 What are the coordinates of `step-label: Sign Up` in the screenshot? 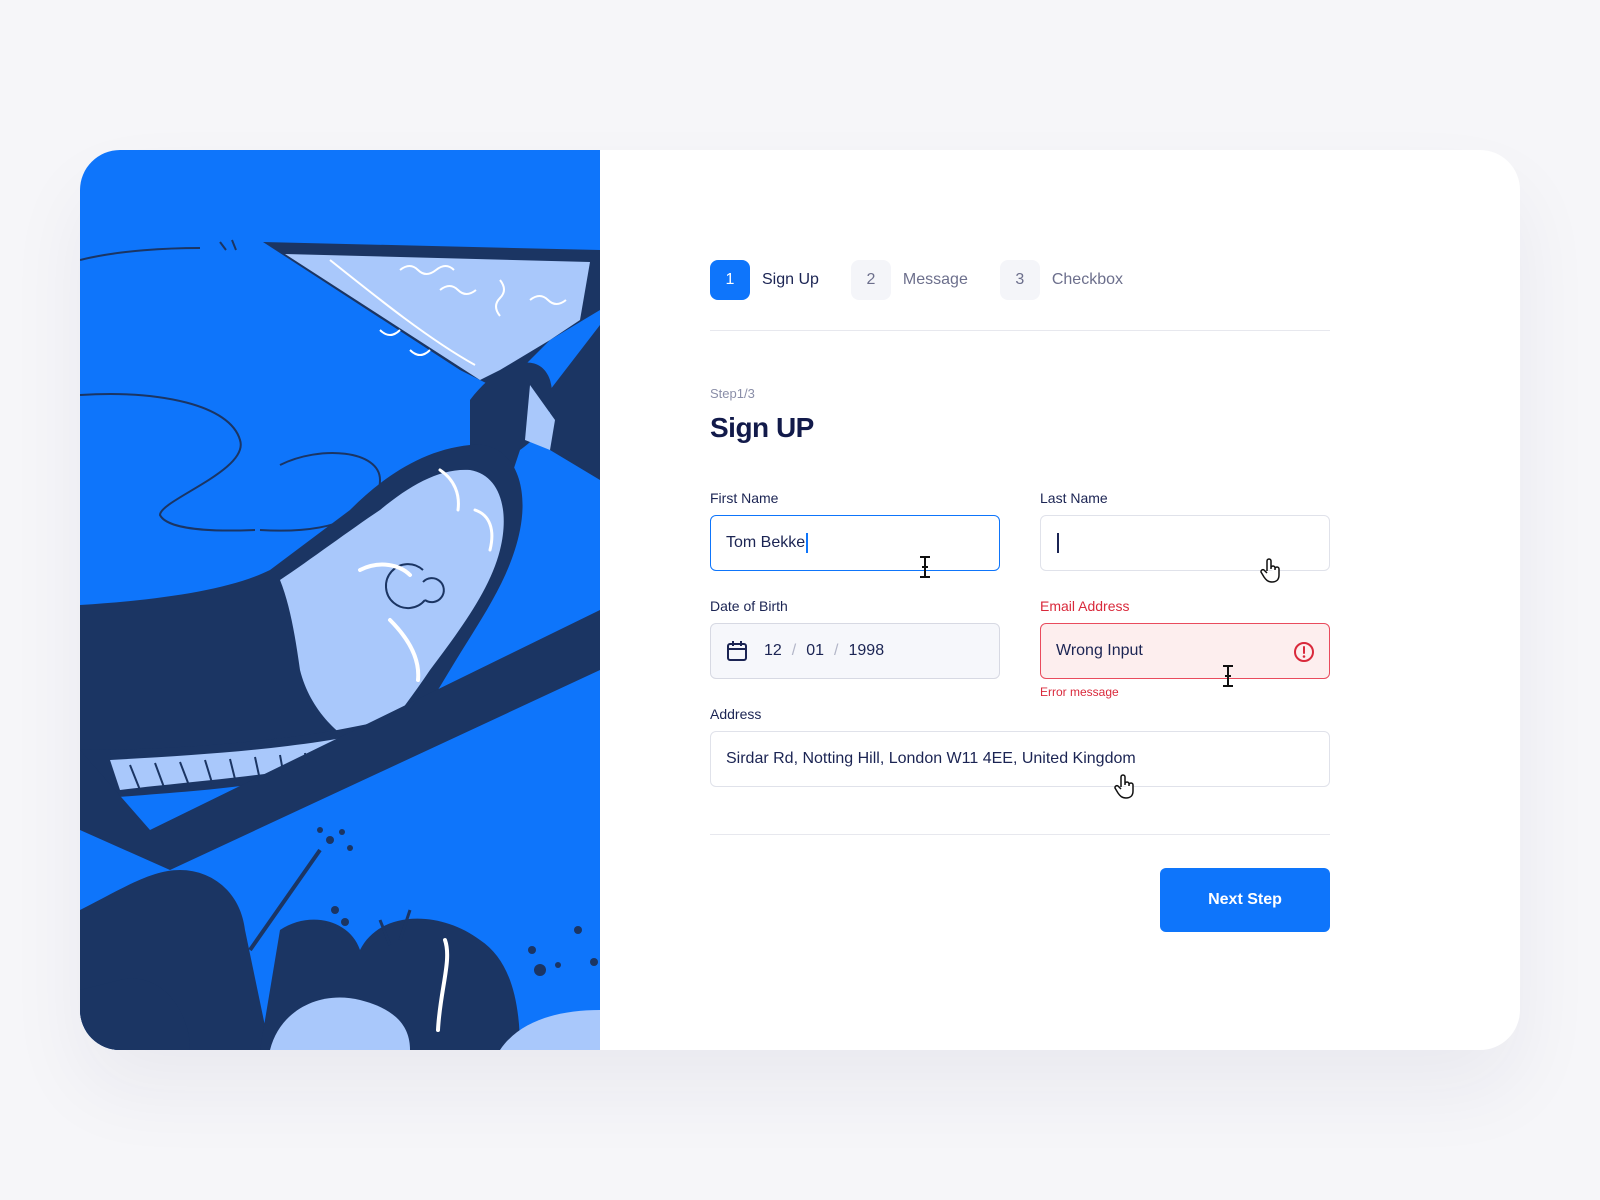 It's located at (790, 279).